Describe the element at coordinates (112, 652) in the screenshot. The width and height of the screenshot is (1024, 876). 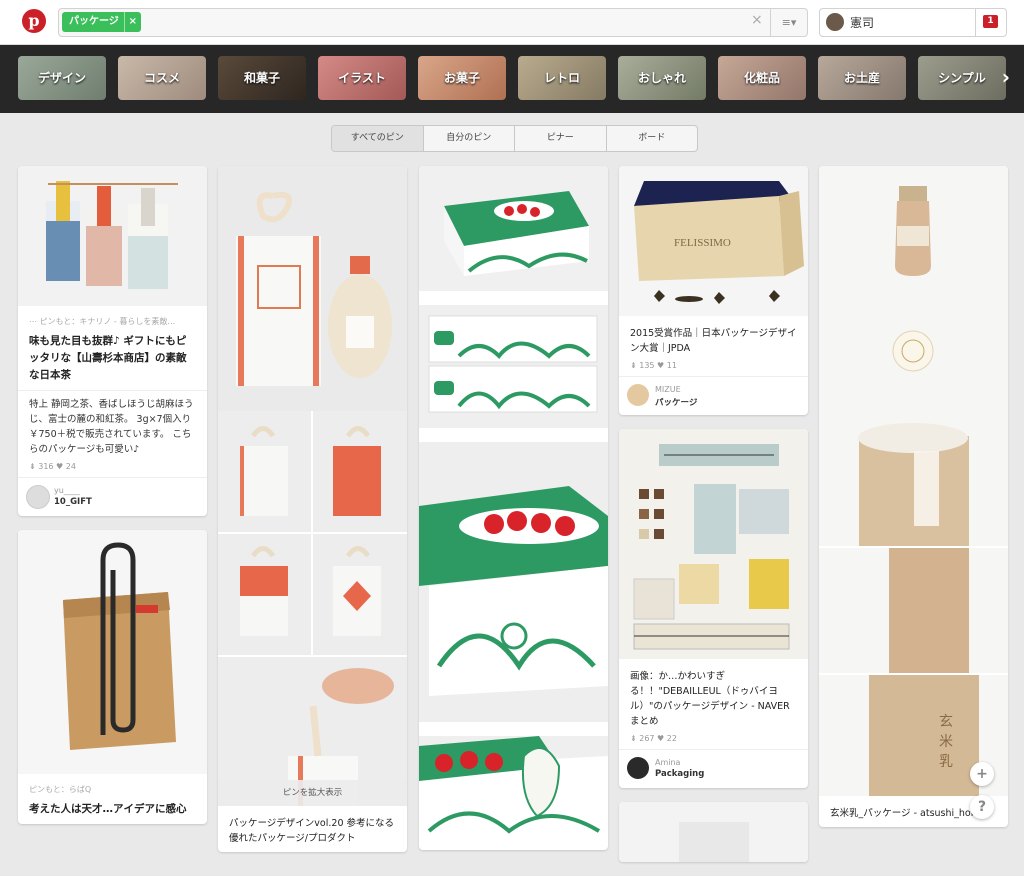
I see `pin-image-paperclip-bag` at that location.